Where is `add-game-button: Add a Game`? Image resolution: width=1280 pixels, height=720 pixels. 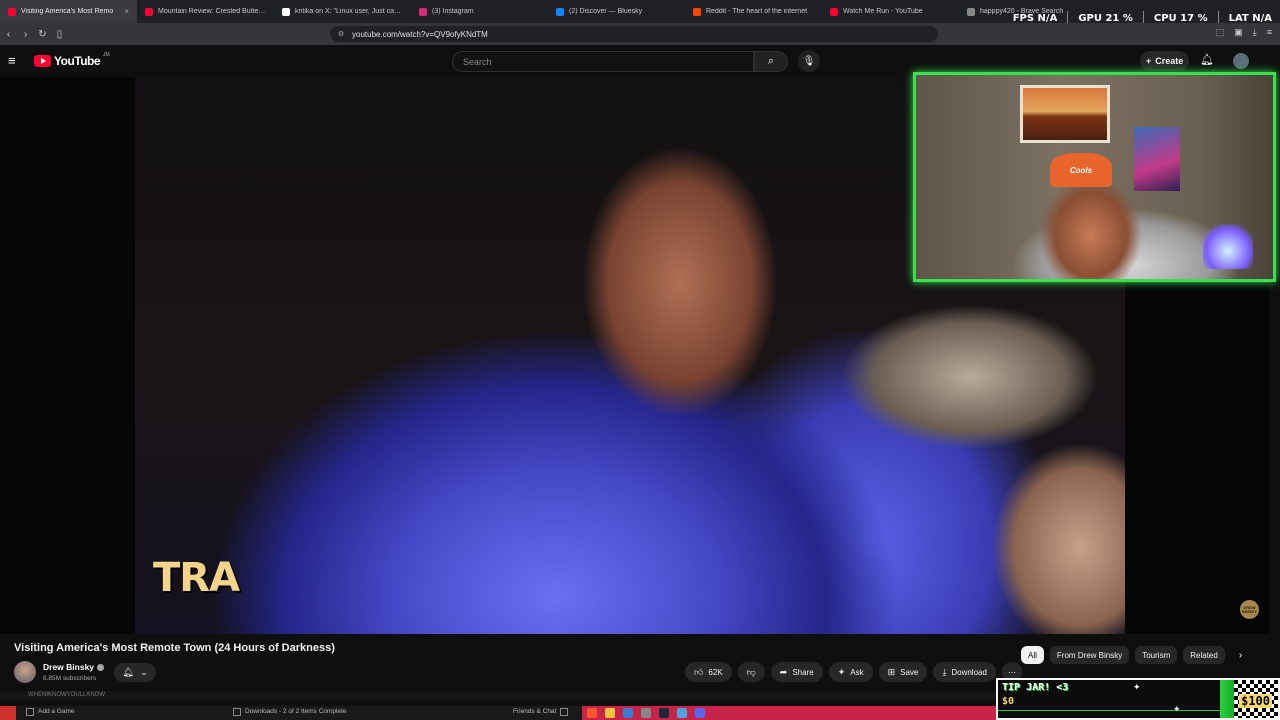
add-game-button: Add a Game is located at coordinates (50, 712).